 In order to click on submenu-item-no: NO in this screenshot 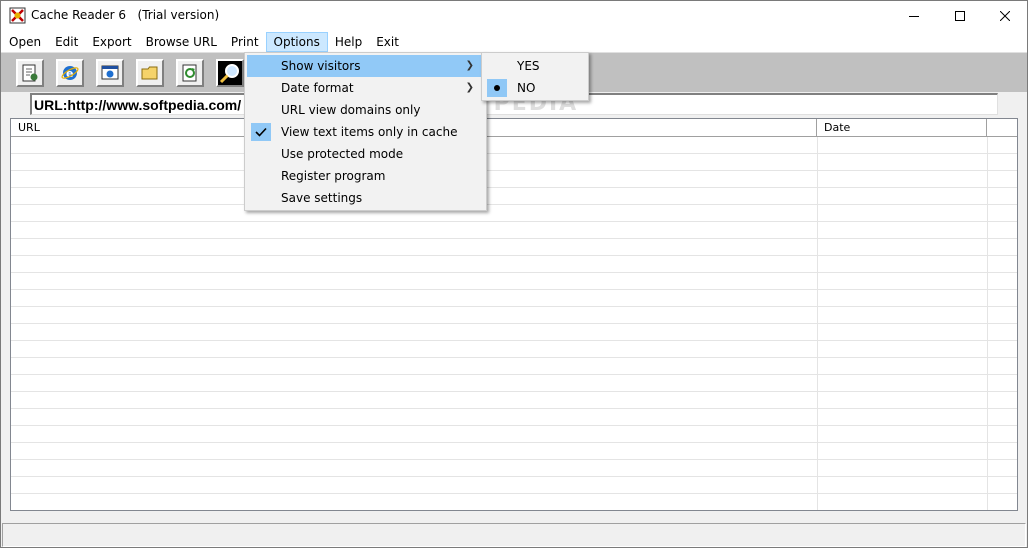, I will do `click(535, 88)`.